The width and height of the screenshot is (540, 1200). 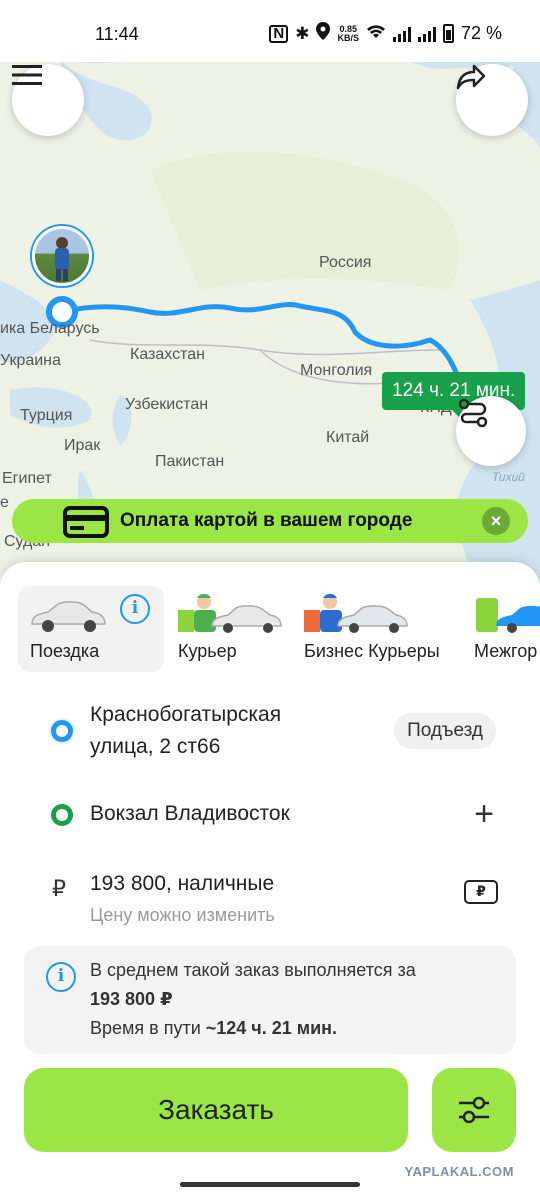 I want to click on battery-icon, so click(x=448, y=33).